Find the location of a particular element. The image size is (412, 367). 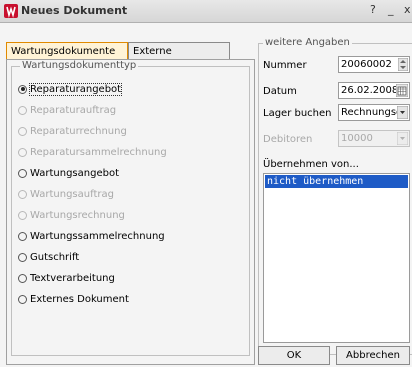

details-label: weitere Angaben is located at coordinates (307, 42).